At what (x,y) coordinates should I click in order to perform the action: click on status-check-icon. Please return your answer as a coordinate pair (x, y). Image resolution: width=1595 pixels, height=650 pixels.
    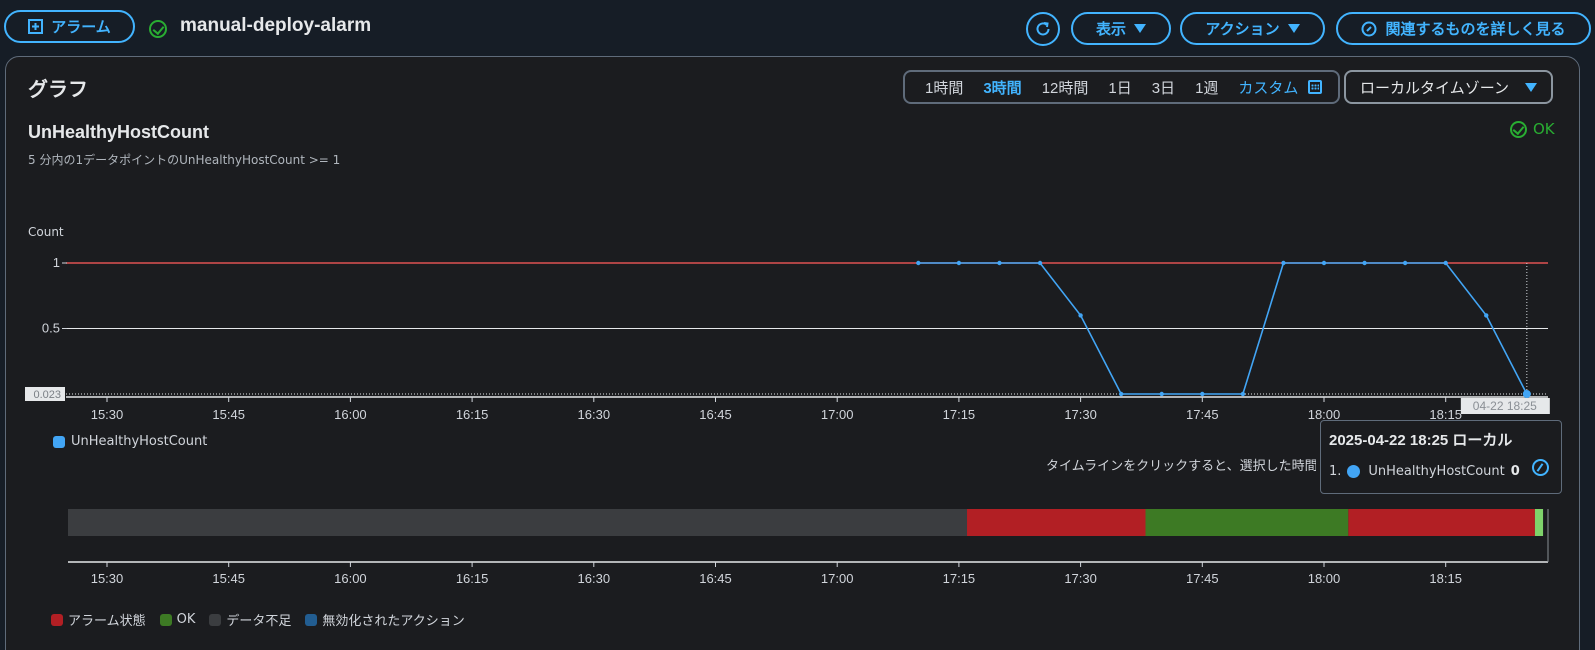
    Looking at the image, I should click on (158, 29).